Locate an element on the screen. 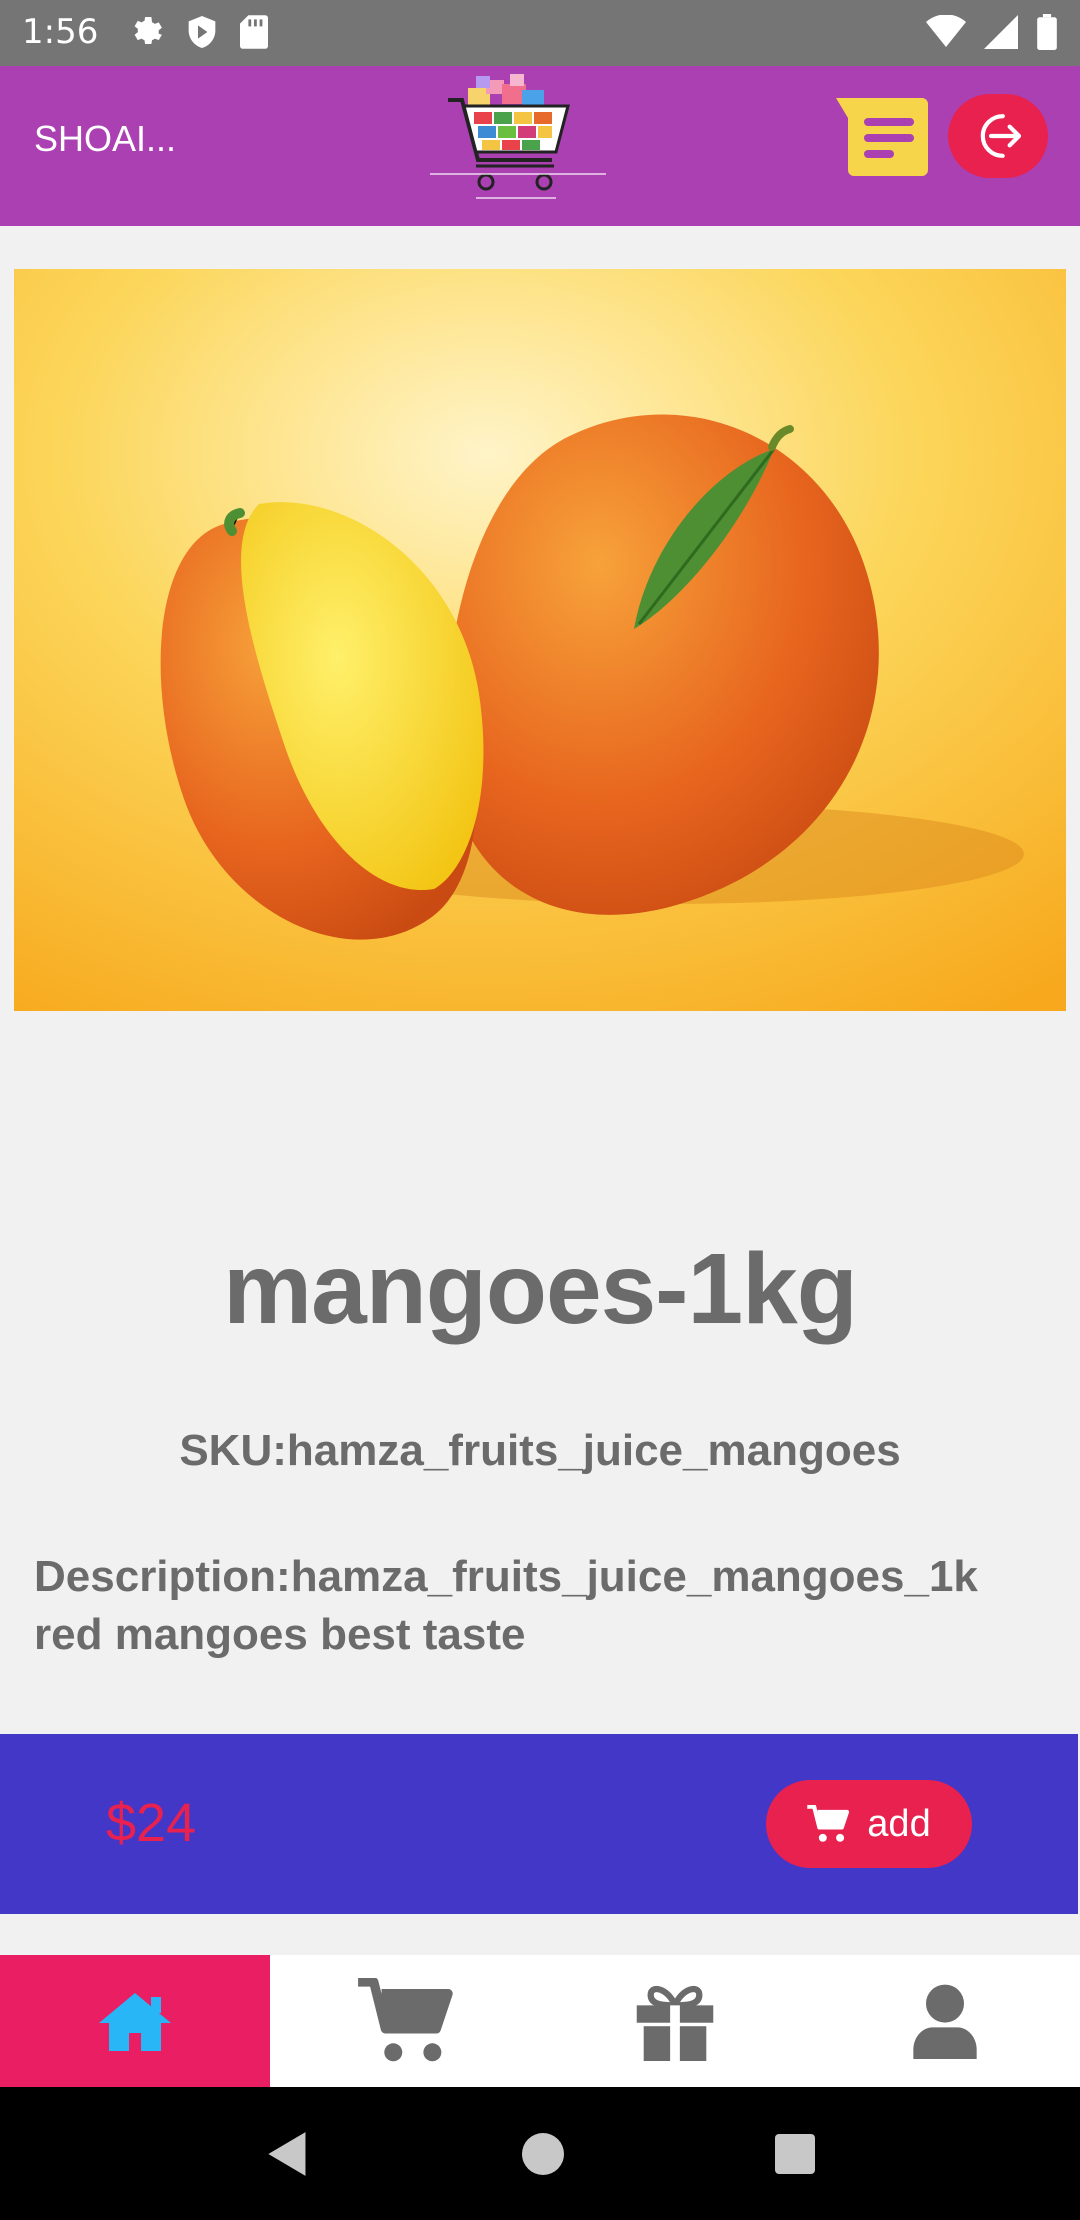  shield-icon is located at coordinates (202, 32).